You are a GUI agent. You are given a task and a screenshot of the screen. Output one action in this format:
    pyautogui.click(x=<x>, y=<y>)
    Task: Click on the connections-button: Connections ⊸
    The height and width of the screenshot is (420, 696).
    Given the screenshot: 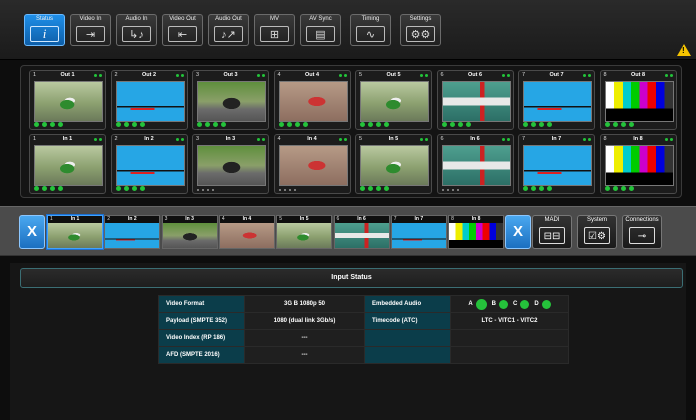 What is the action you would take?
    pyautogui.click(x=642, y=232)
    